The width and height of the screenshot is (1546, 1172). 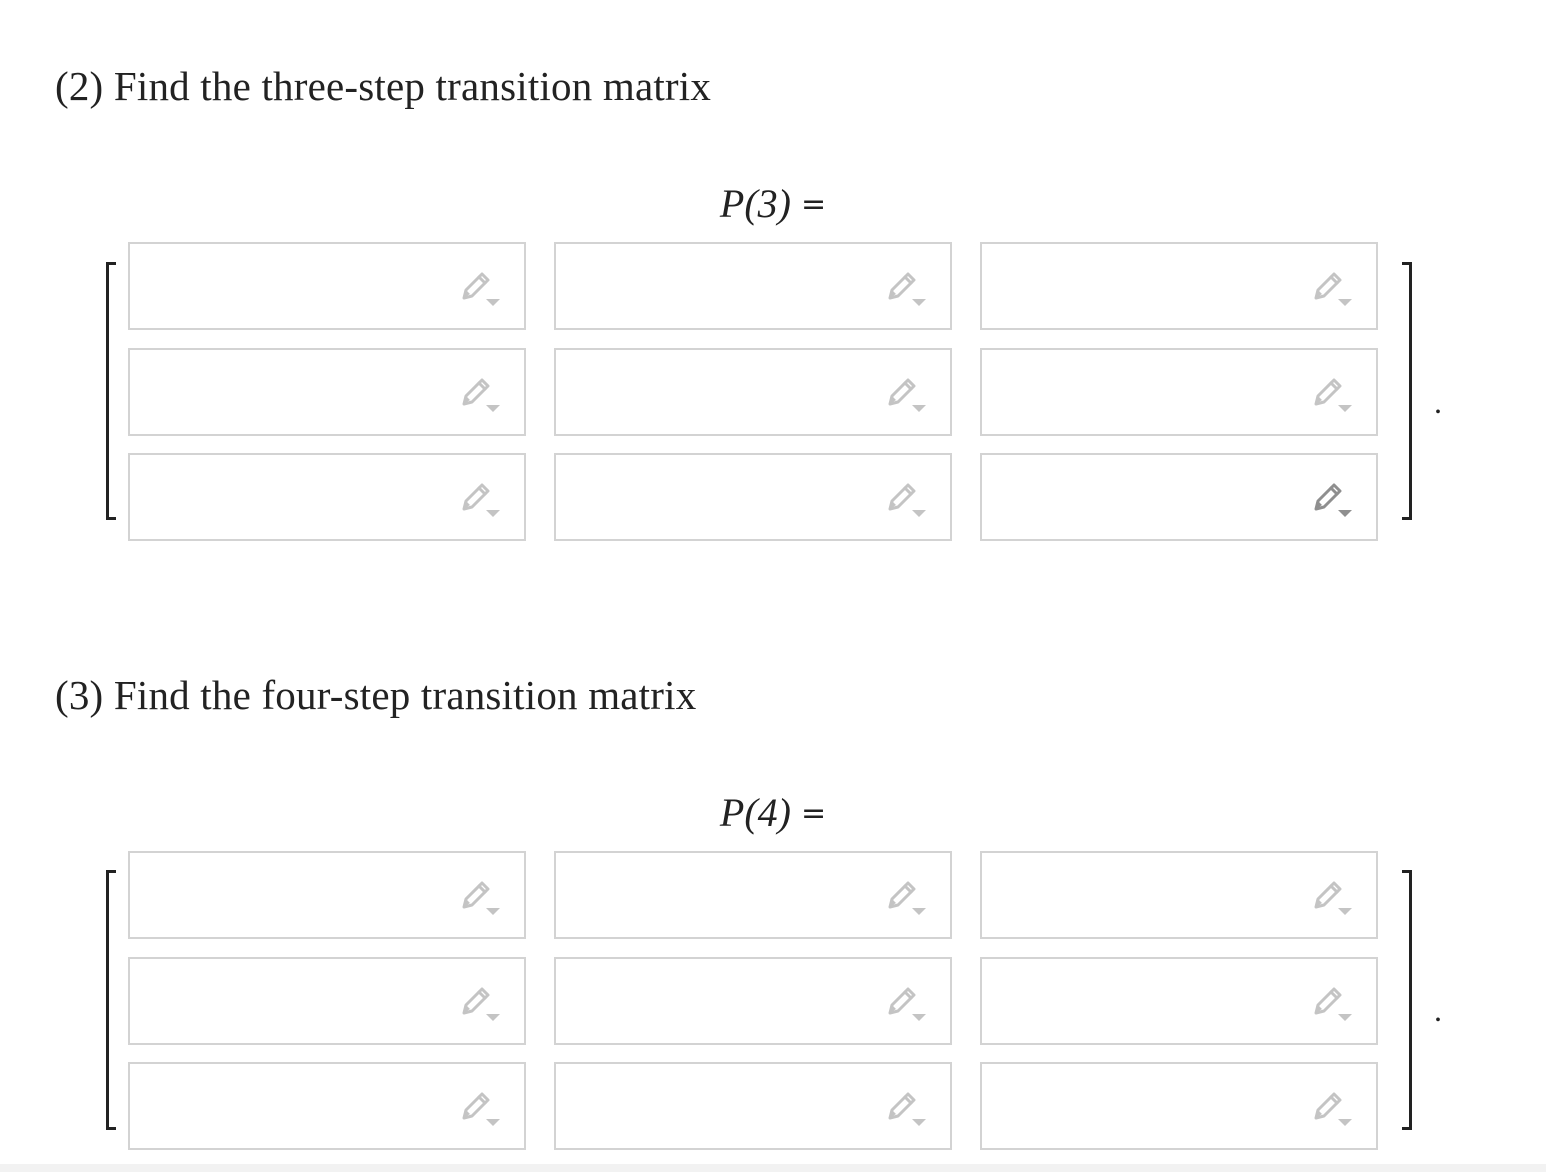 What do you see at coordinates (1438, 1010) in the screenshot?
I see `matrix-period: .` at bounding box center [1438, 1010].